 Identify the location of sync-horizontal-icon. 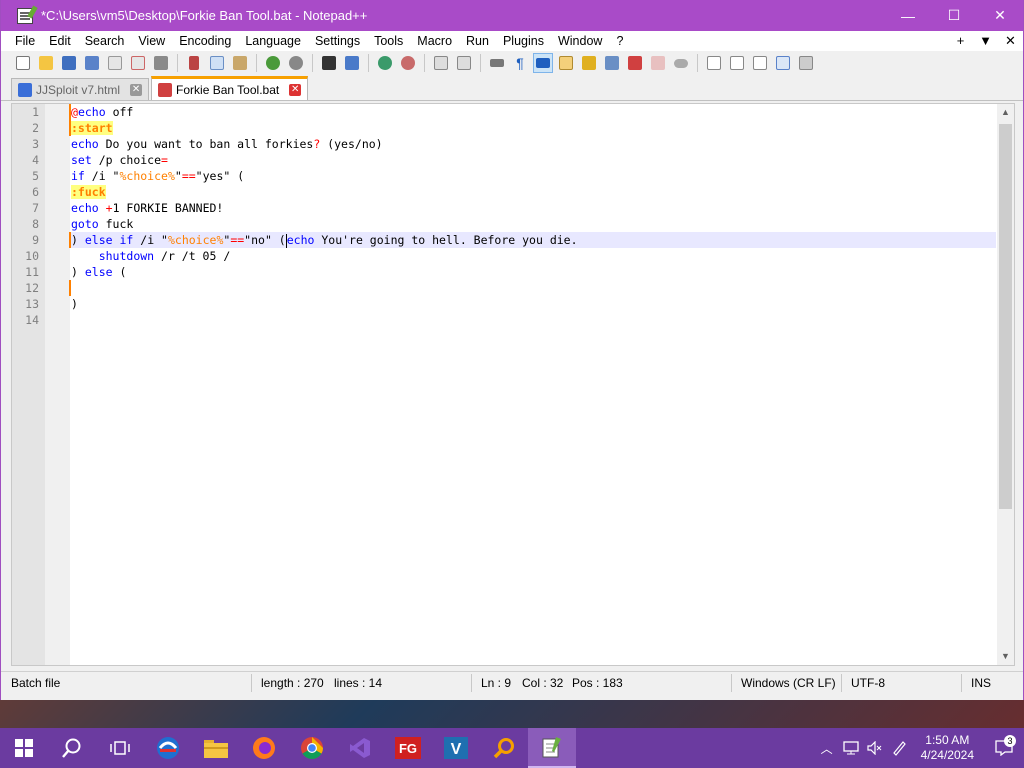
(464, 63).